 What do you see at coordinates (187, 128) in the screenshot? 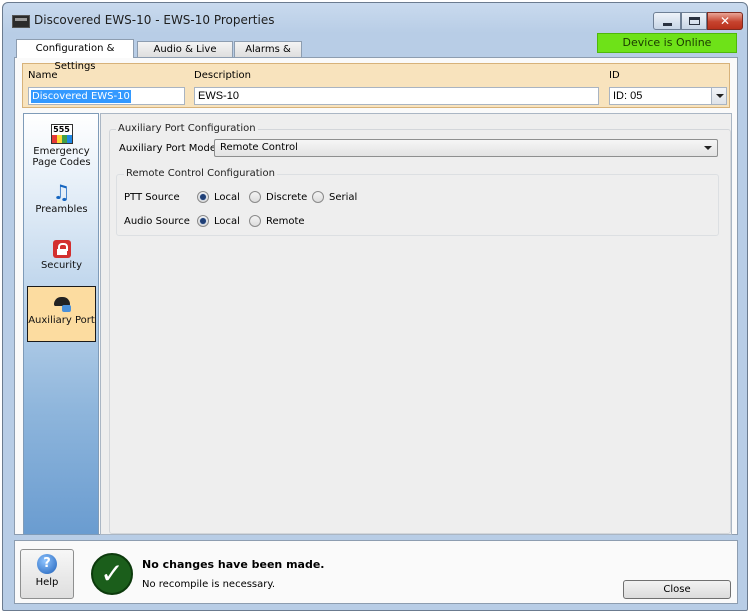
I see `group-title: Auxiliary Port Configuration` at bounding box center [187, 128].